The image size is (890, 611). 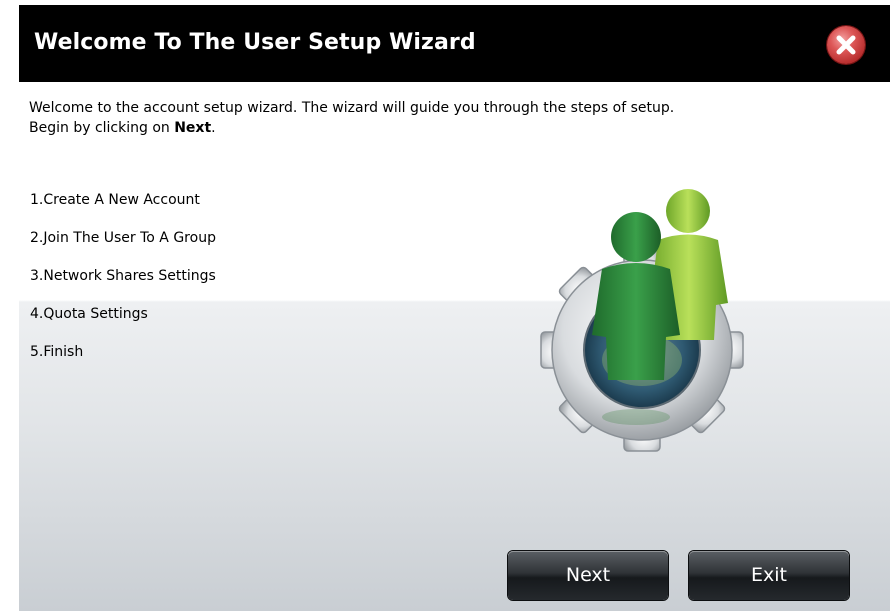 I want to click on close-x-icon, so click(x=846, y=45).